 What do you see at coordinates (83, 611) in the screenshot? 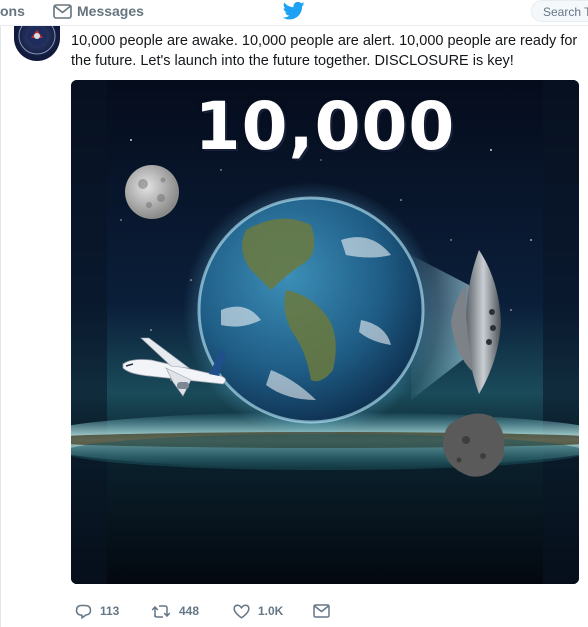
I see `reply-icon` at bounding box center [83, 611].